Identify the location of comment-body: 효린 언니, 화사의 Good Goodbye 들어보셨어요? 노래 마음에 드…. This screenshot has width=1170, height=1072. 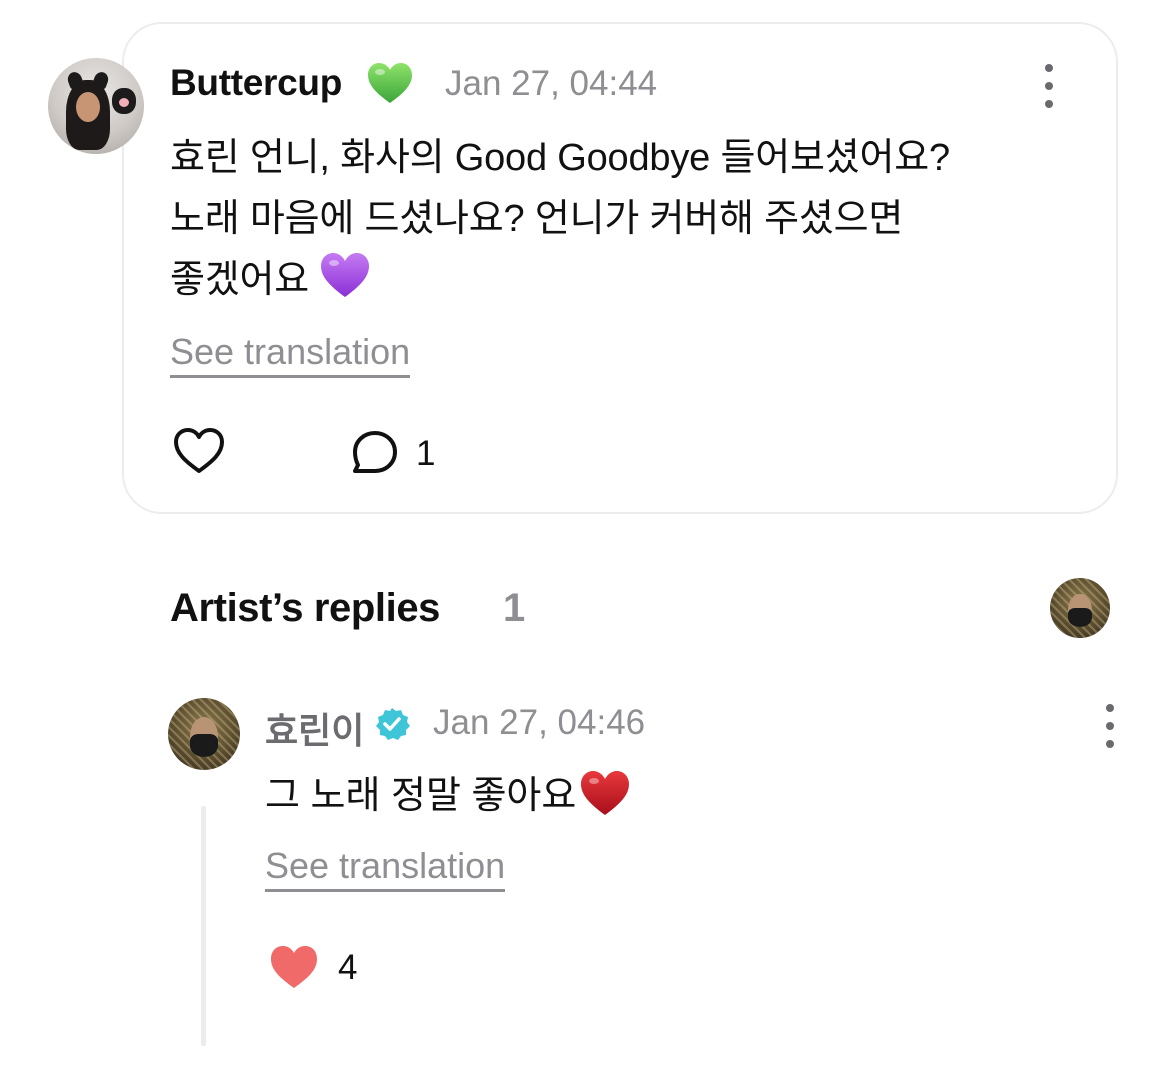
(630, 219).